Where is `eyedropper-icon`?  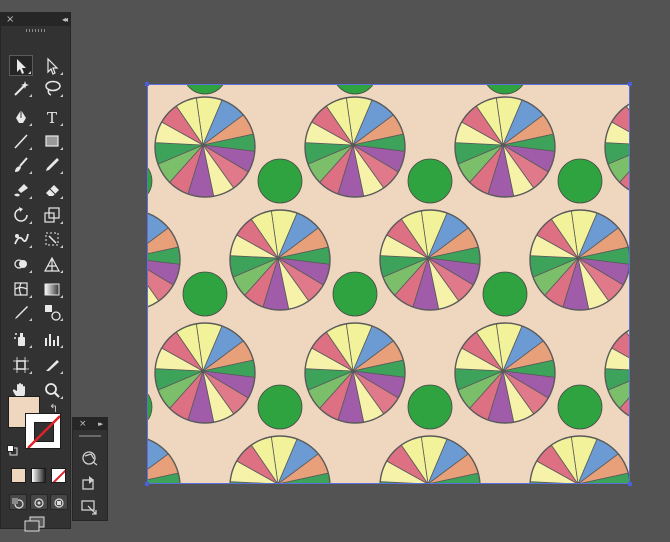 eyedropper-icon is located at coordinates (21, 312).